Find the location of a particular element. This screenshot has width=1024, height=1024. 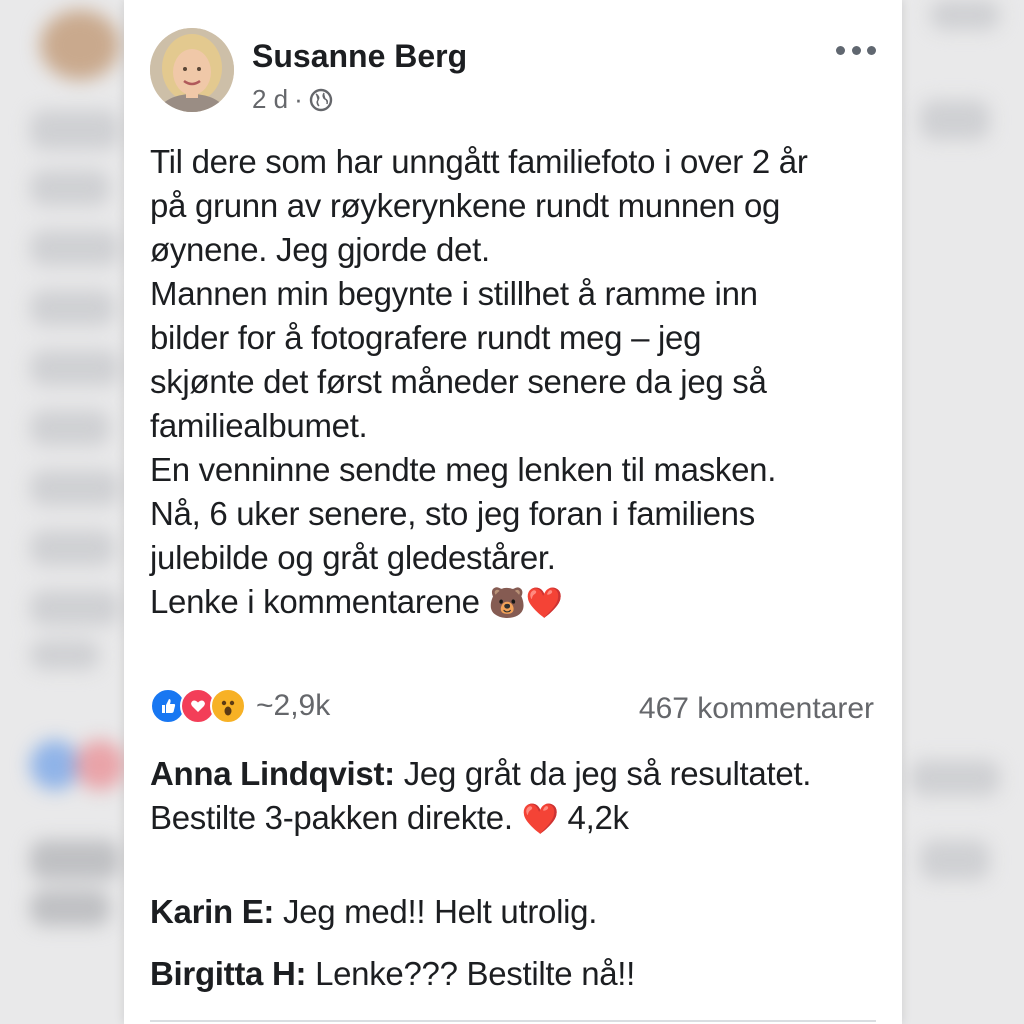

post-line: bilder for å fotografere rundt meg – jeg is located at coordinates (426, 337).